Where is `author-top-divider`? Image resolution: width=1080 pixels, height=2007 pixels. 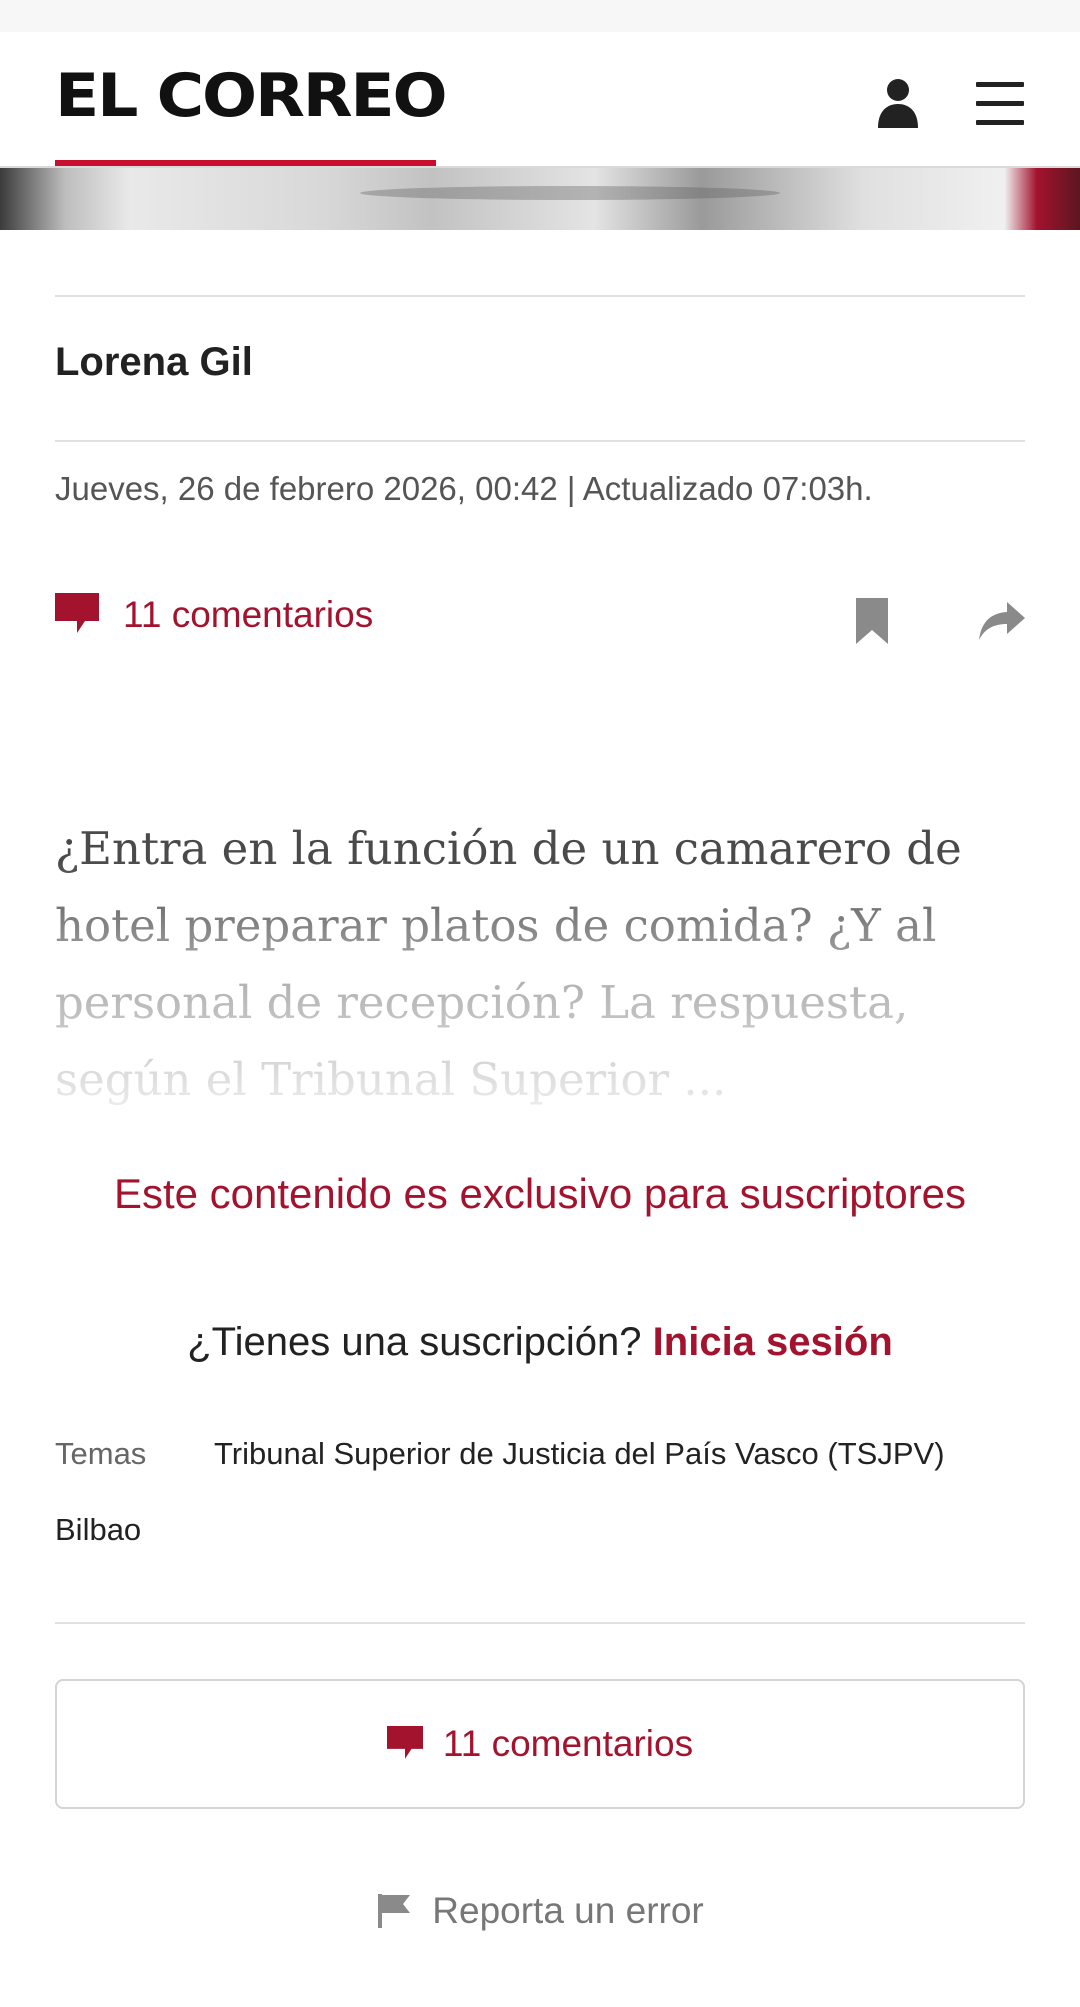
author-top-divider is located at coordinates (540, 296).